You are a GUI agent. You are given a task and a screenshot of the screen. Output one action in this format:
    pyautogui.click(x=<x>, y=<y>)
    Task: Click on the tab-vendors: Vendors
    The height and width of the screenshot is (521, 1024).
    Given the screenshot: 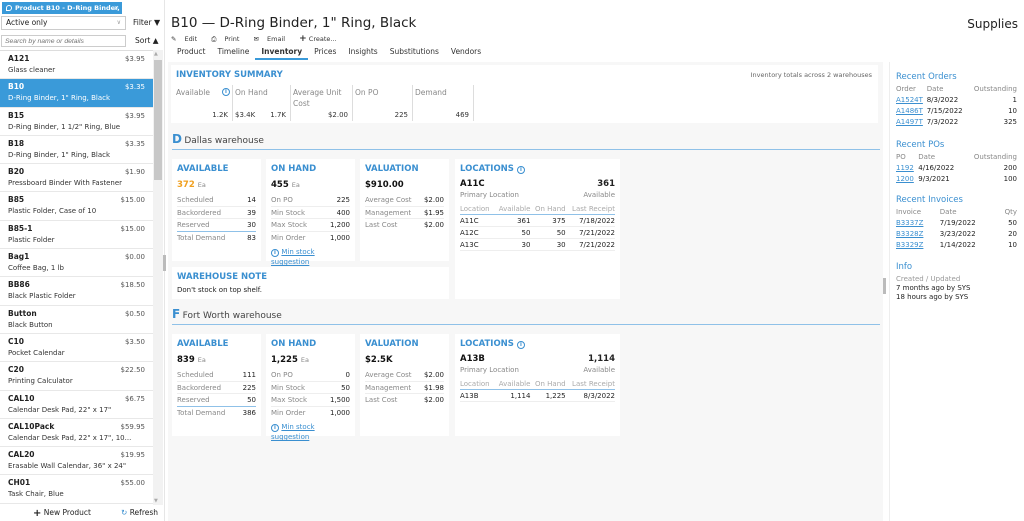 What is the action you would take?
    pyautogui.click(x=466, y=53)
    